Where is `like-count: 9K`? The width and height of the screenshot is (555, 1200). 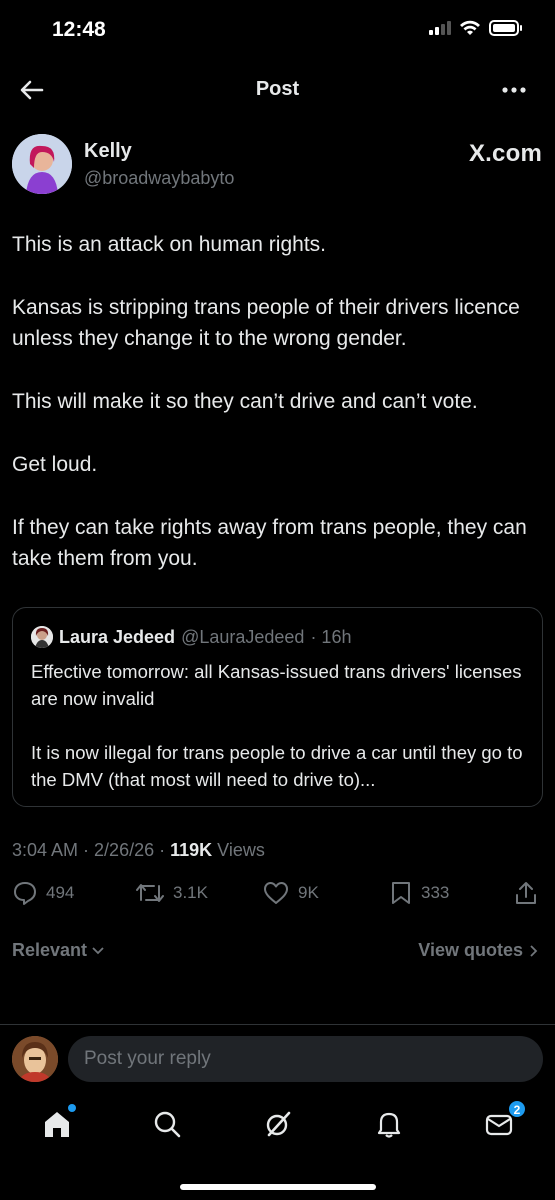 like-count: 9K is located at coordinates (308, 892).